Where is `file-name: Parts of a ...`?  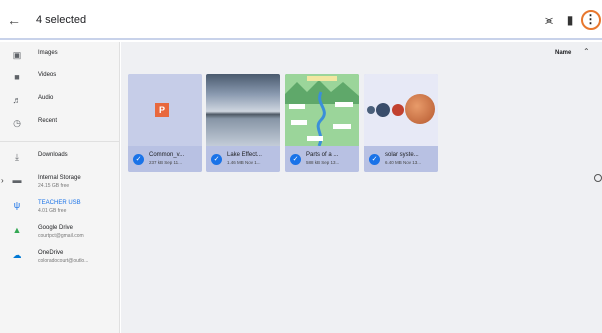
file-name: Parts of a ... is located at coordinates (322, 155).